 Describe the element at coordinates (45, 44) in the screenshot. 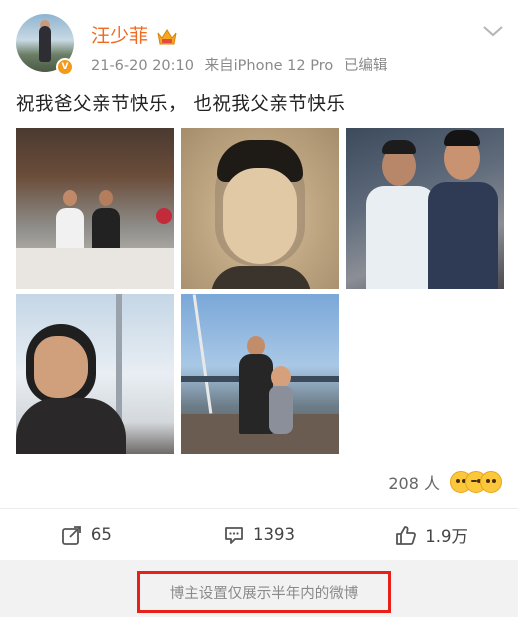

I see `avatar-figure-body` at that location.